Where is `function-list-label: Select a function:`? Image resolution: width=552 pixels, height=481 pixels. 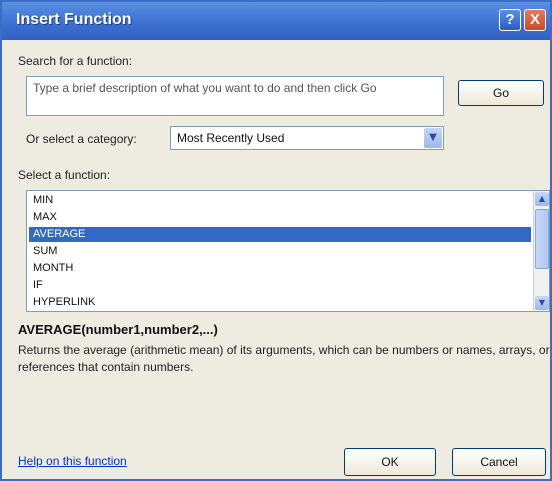 function-list-label: Select a function: is located at coordinates (64, 175).